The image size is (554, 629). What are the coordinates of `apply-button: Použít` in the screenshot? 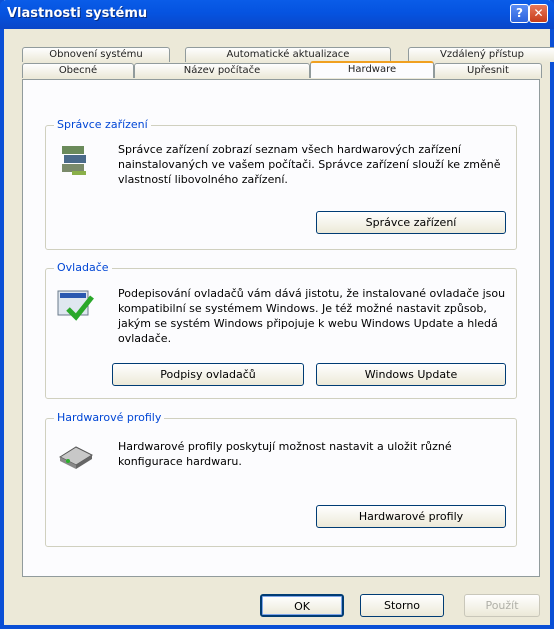 It's located at (502, 605).